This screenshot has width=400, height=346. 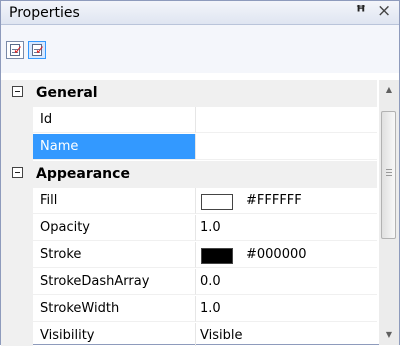 What do you see at coordinates (114, 120) in the screenshot?
I see `property-name: Id` at bounding box center [114, 120].